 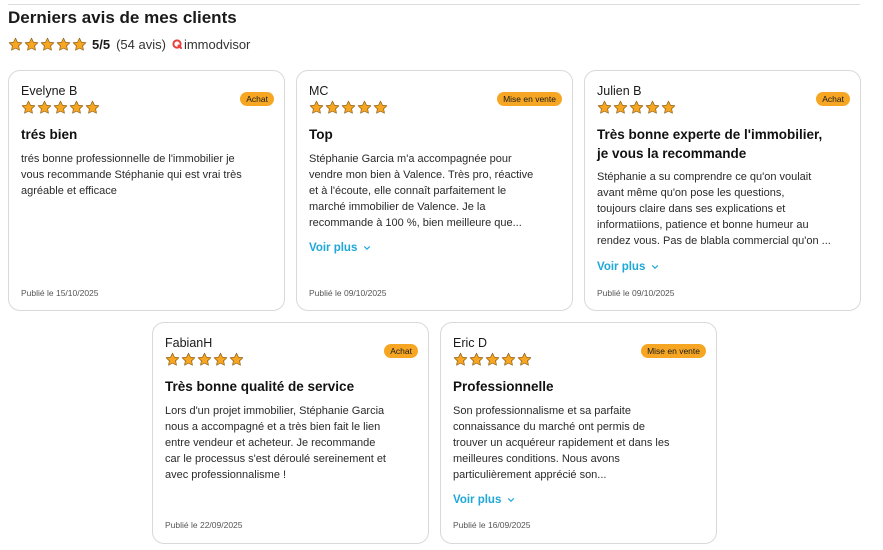 What do you see at coordinates (542, 411) in the screenshot?
I see `review-text-line: Son professionnalisme et sa parfaite` at bounding box center [542, 411].